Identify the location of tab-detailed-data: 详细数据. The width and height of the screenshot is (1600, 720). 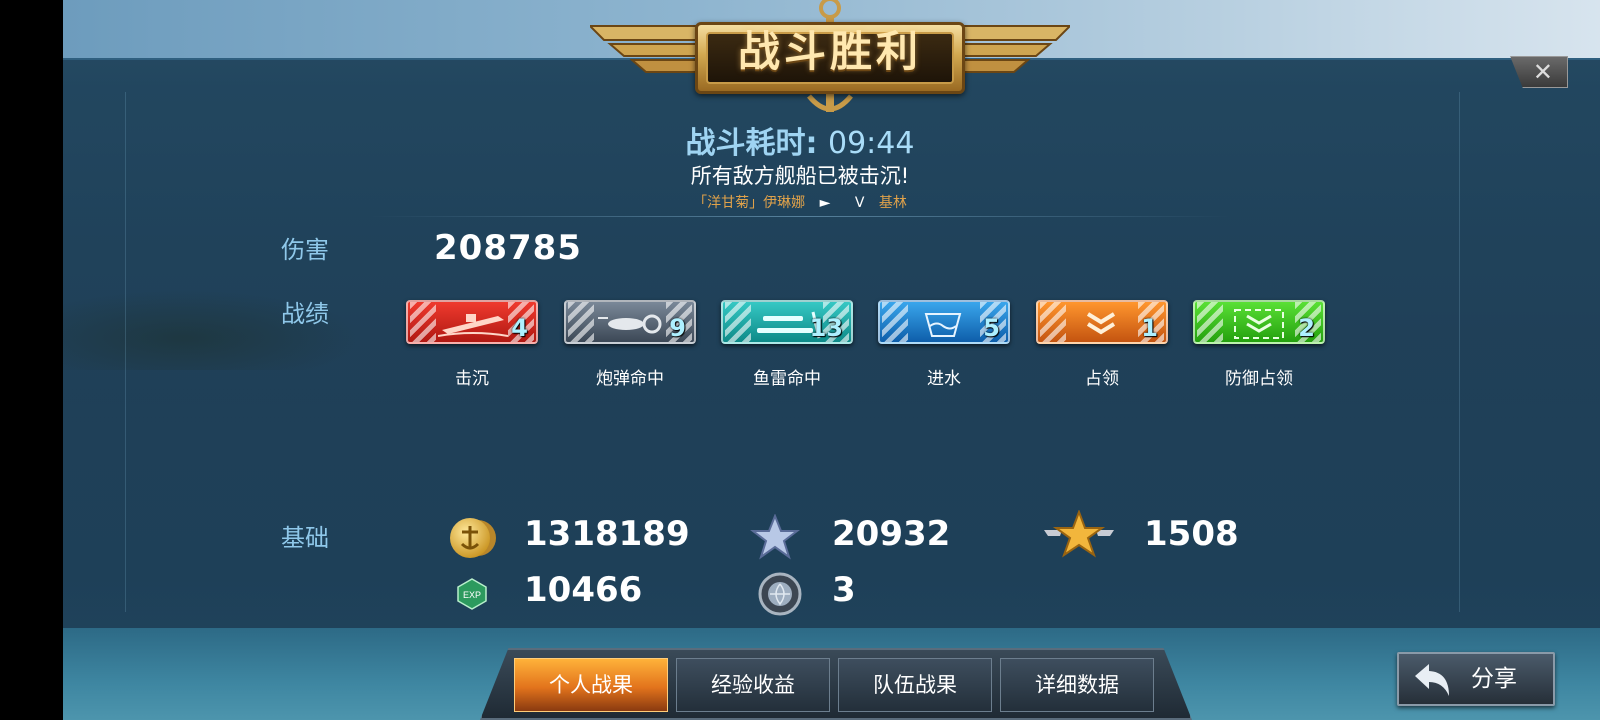
(1077, 685).